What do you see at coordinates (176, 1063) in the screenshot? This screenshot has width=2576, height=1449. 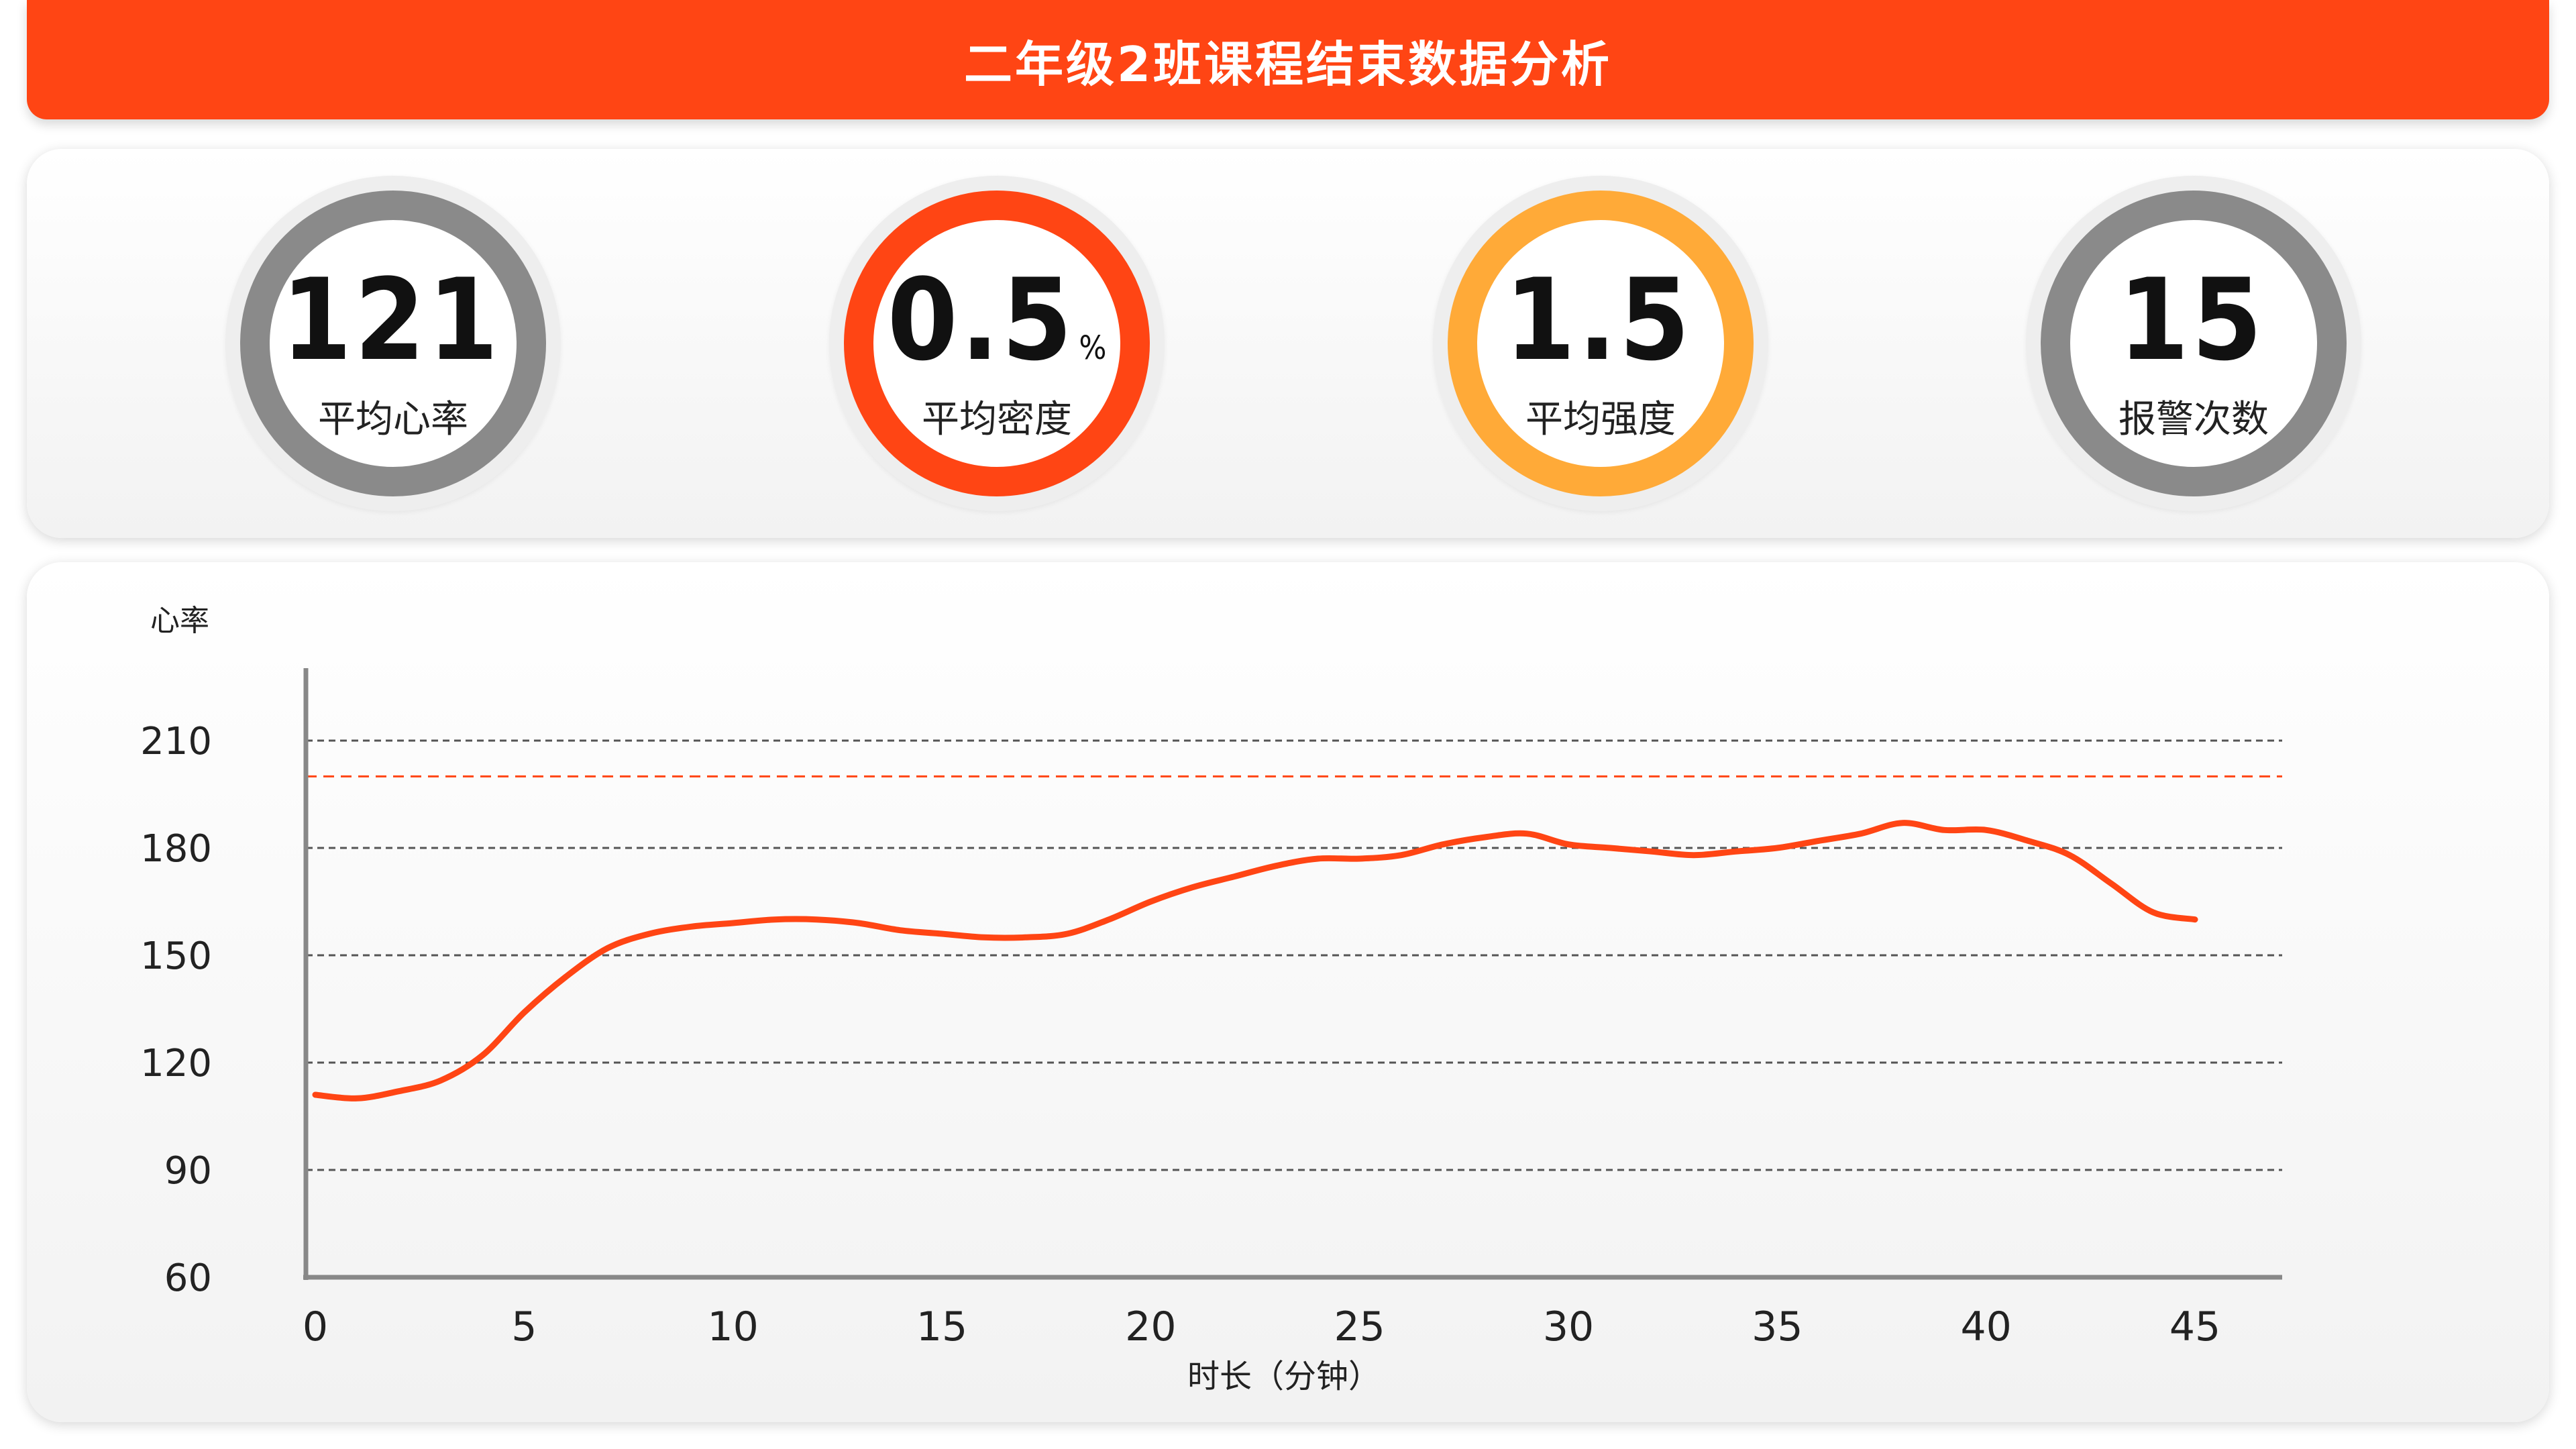 I see `y-tick-label: 120` at bounding box center [176, 1063].